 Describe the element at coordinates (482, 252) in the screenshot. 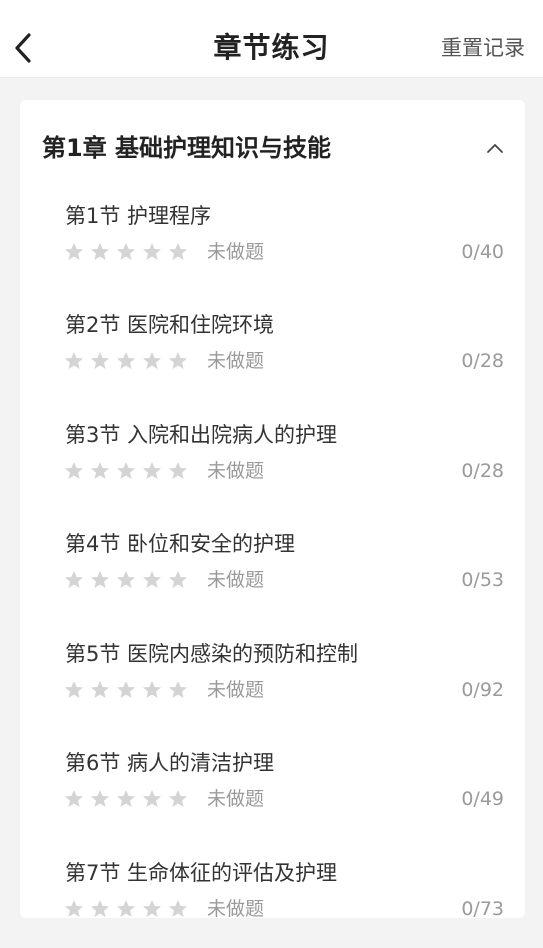

I see `section-progress: 0/40` at that location.